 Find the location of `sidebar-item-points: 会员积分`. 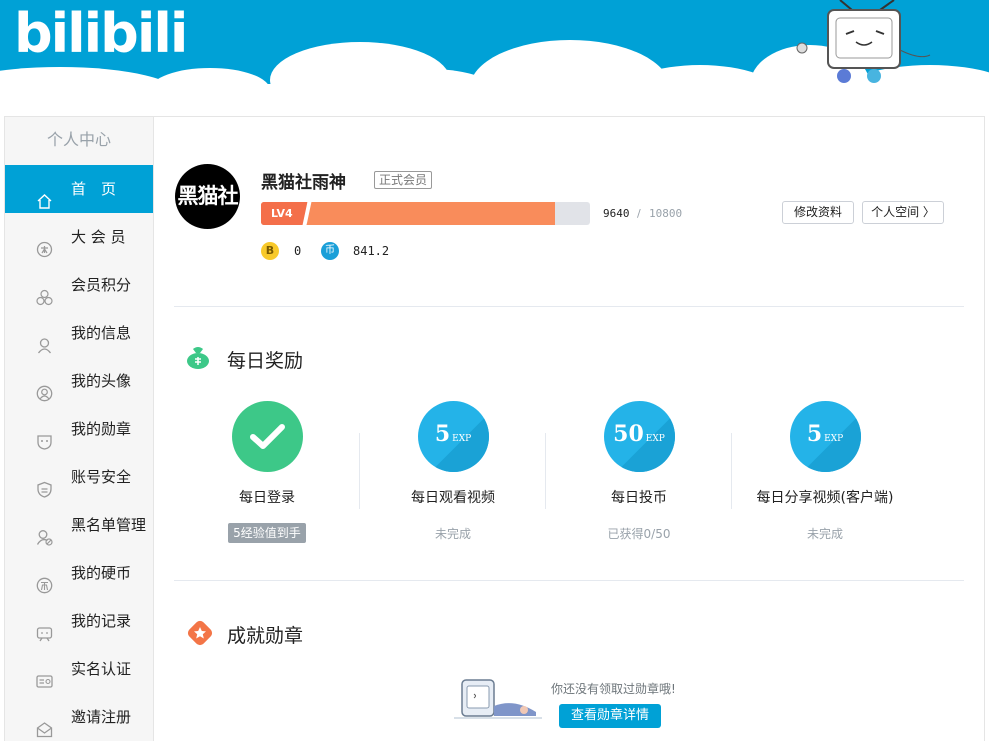

sidebar-item-points: 会员积分 is located at coordinates (79, 285).